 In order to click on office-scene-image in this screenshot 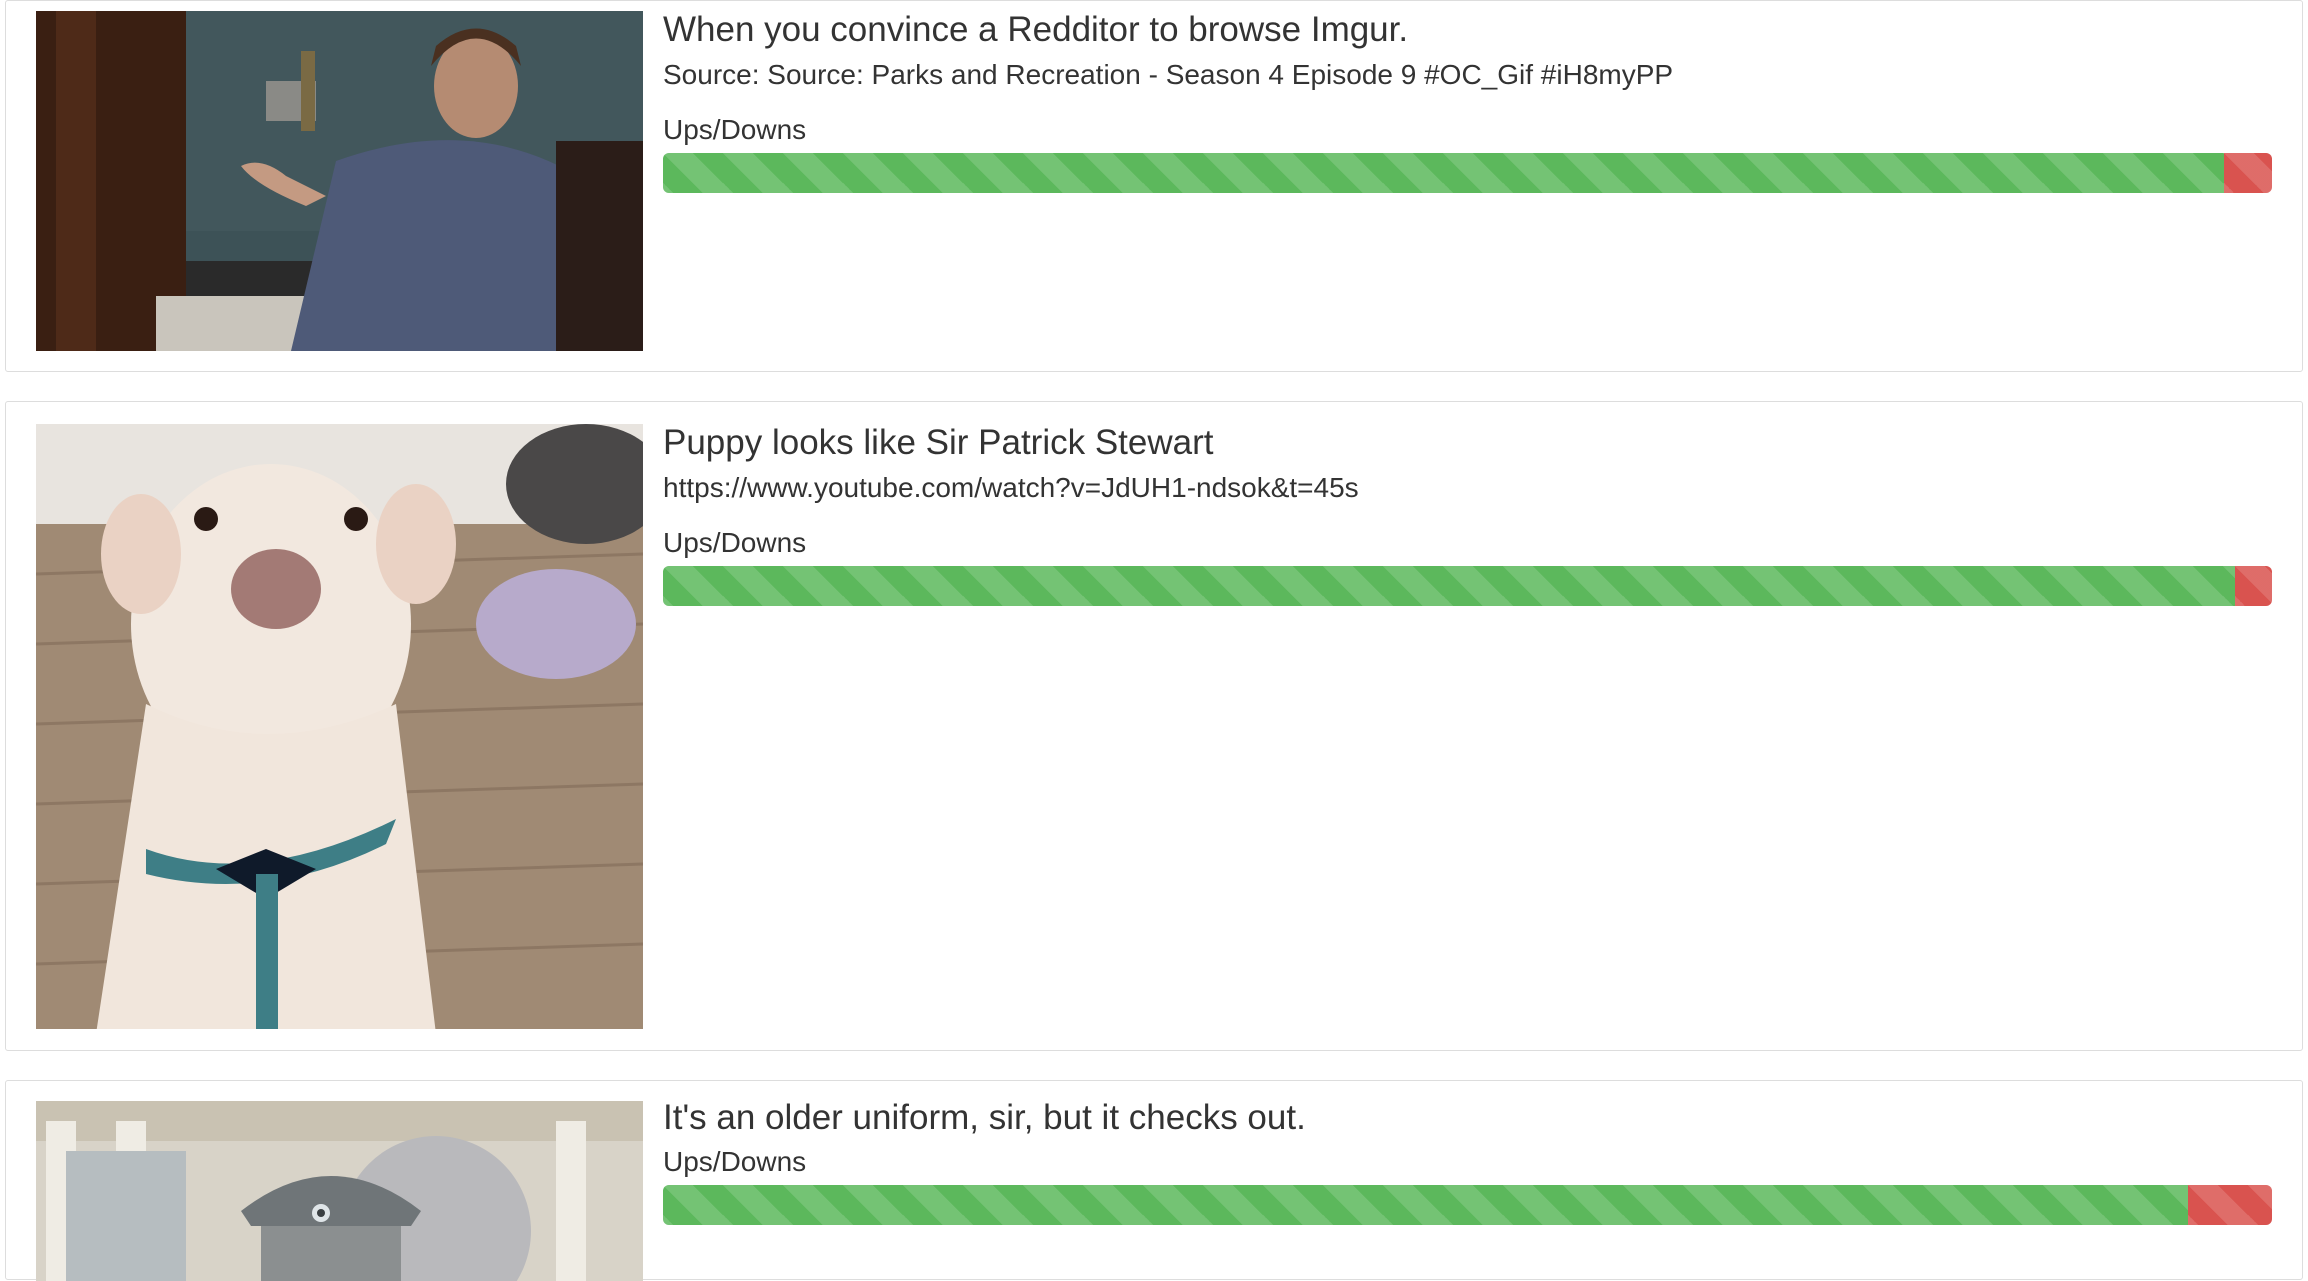, I will do `click(339, 181)`.